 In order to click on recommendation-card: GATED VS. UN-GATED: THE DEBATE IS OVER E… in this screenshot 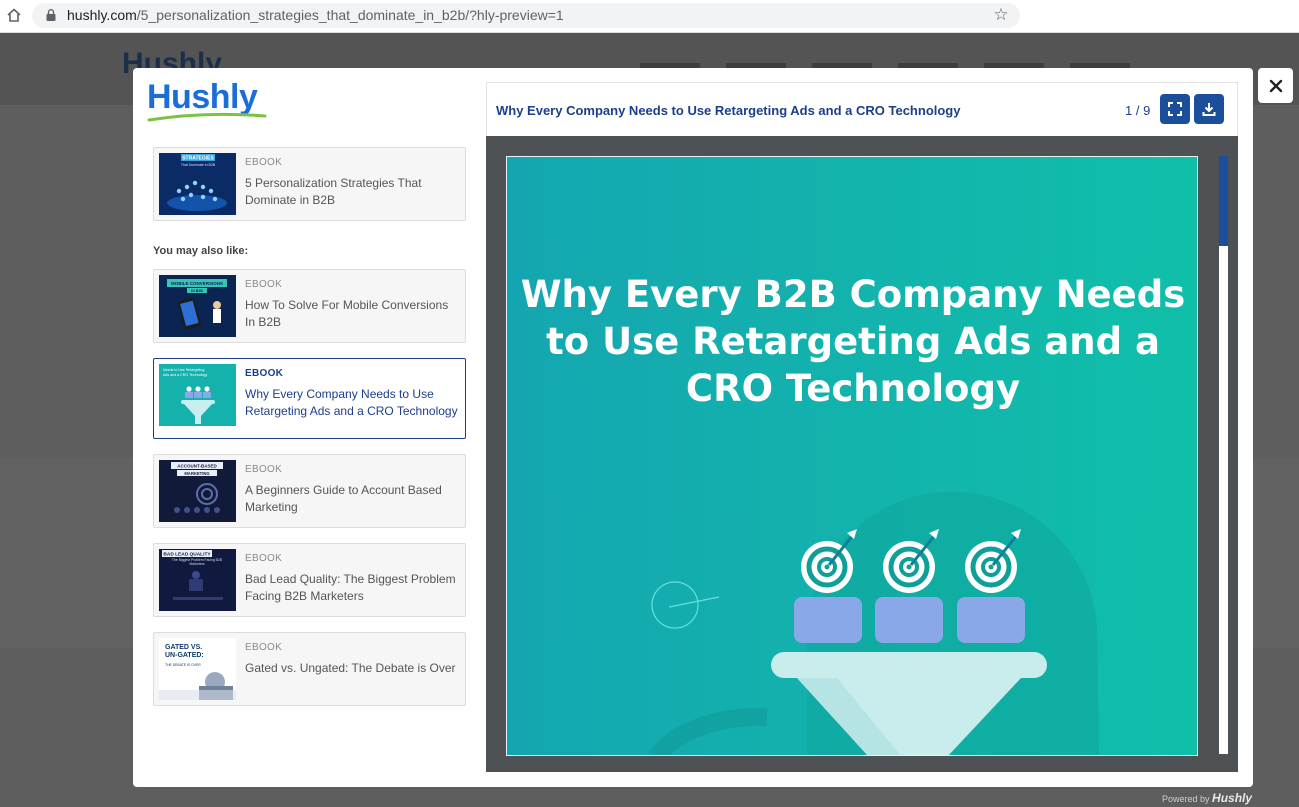, I will do `click(309, 669)`.